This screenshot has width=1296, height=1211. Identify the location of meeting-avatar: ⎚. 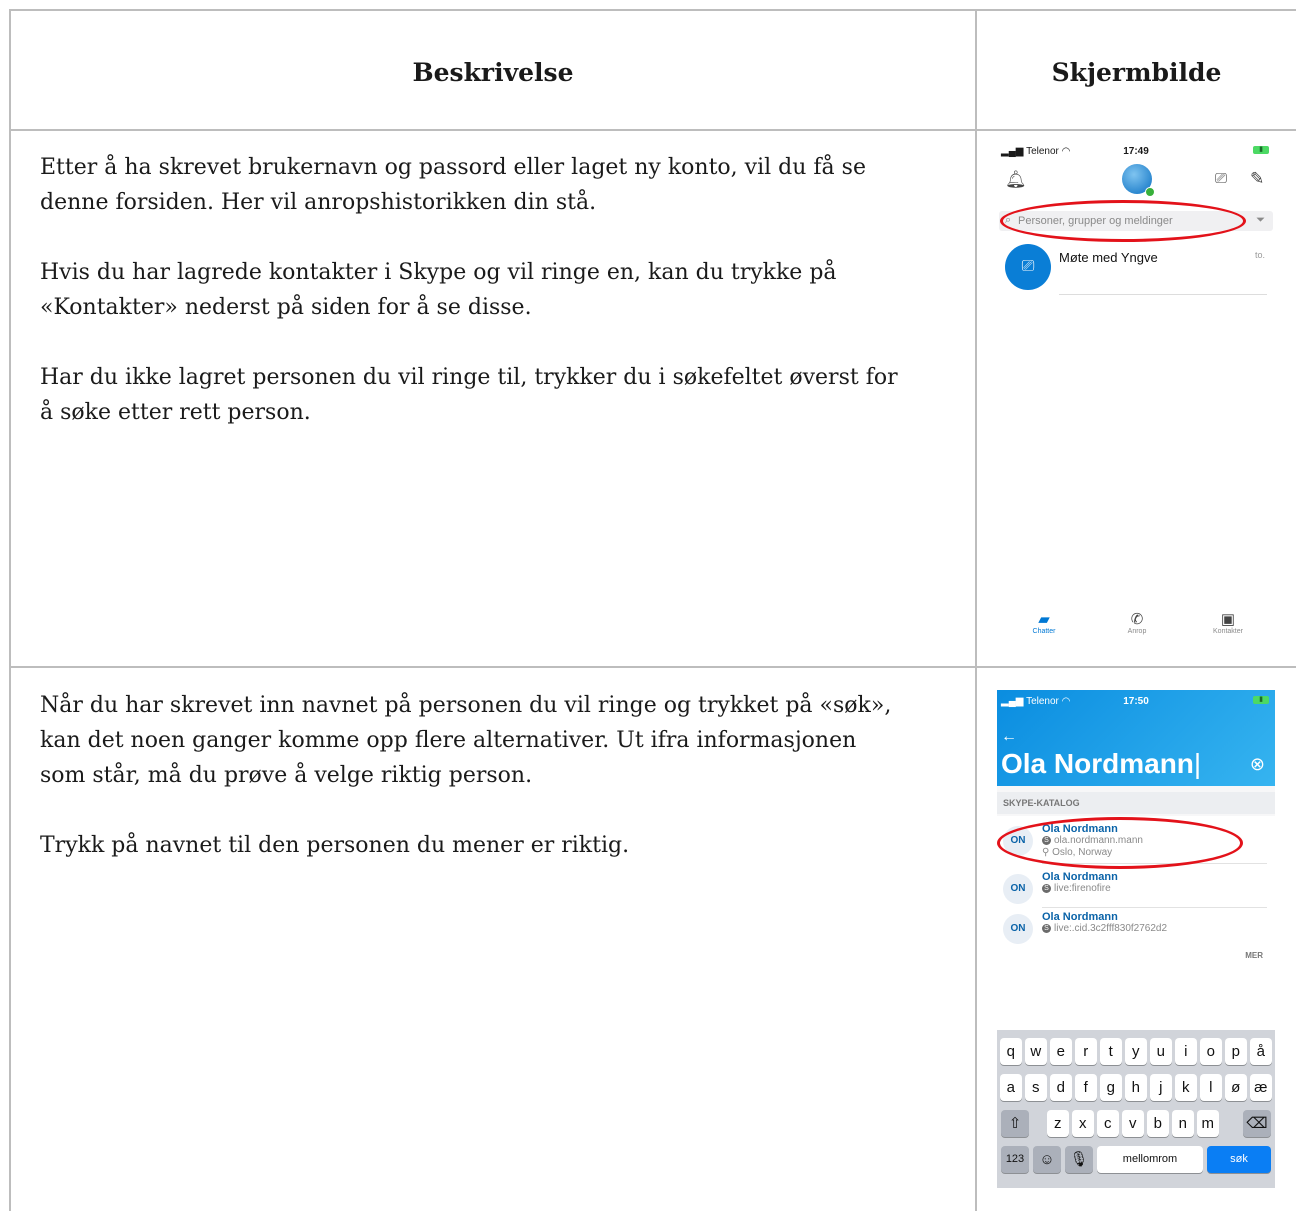
(1028, 267).